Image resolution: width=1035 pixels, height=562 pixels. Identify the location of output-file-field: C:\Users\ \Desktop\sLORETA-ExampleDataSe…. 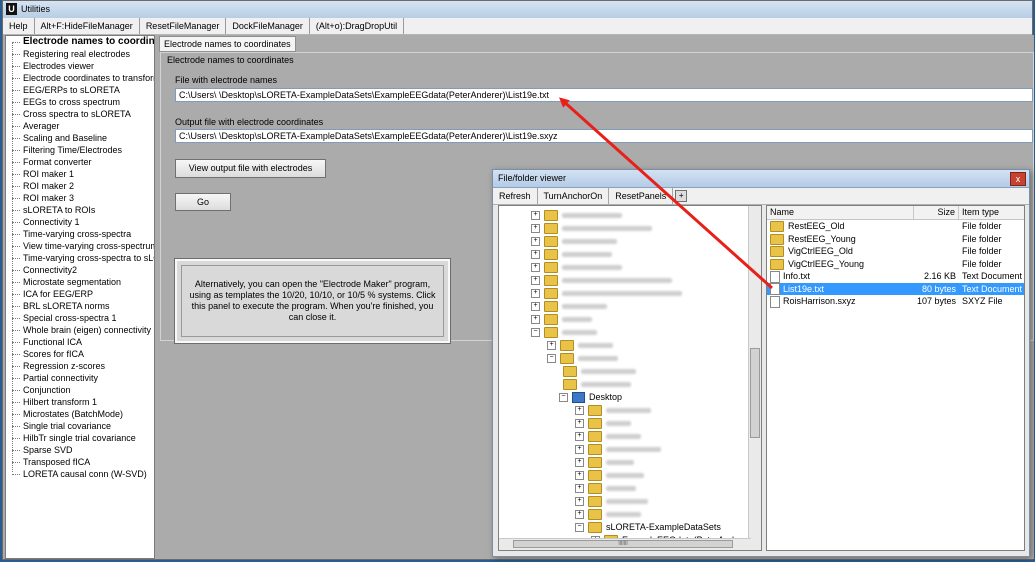
(604, 136).